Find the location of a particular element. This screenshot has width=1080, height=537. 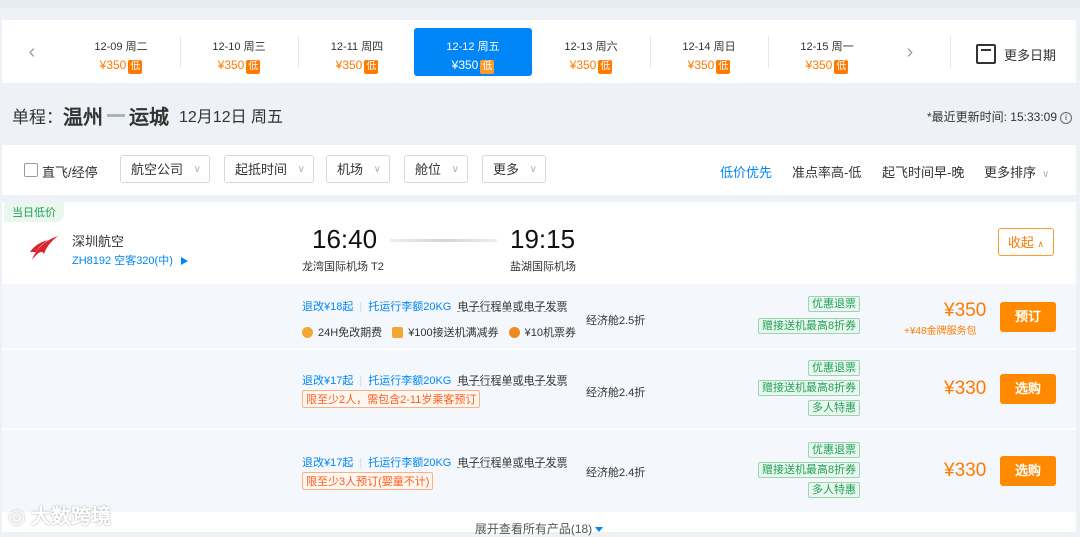

trip-type-label: 单程： is located at coordinates (37, 117).